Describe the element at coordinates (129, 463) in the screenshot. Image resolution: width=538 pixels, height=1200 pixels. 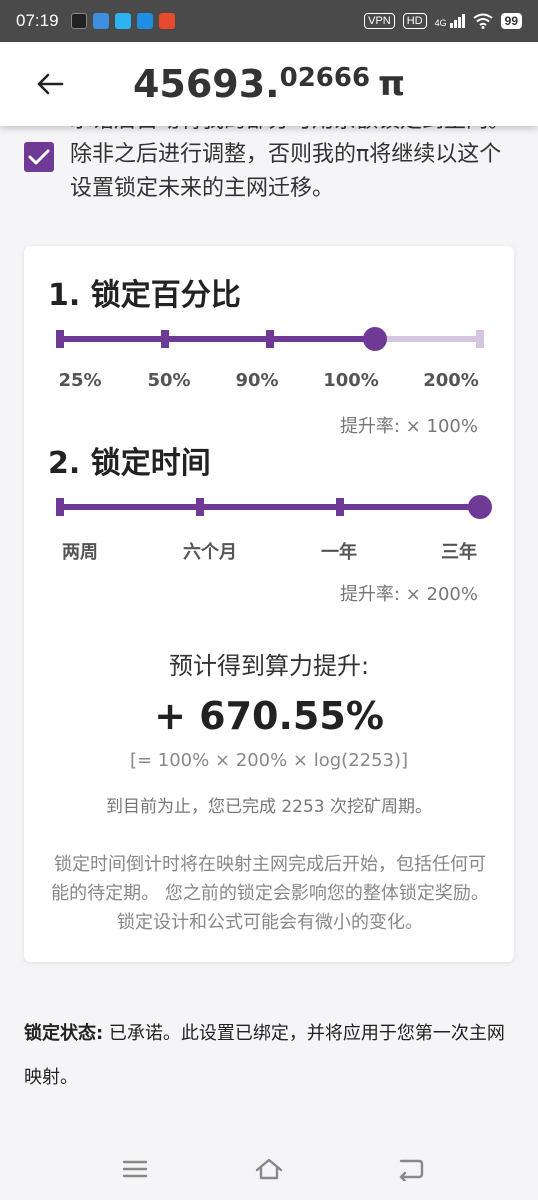
I see `lock-time-title: 2. 锁定时间` at that location.